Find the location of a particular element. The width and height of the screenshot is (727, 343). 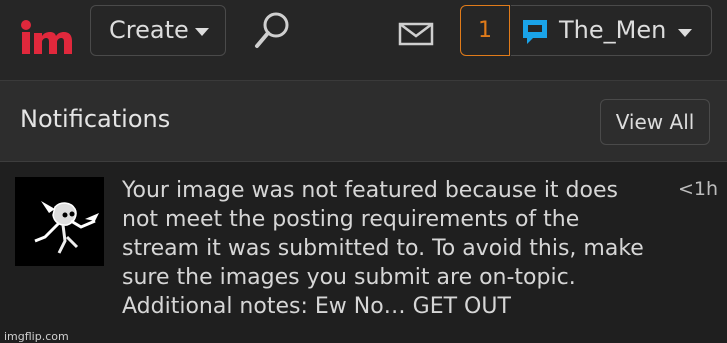

character-image is located at coordinates (59, 221).